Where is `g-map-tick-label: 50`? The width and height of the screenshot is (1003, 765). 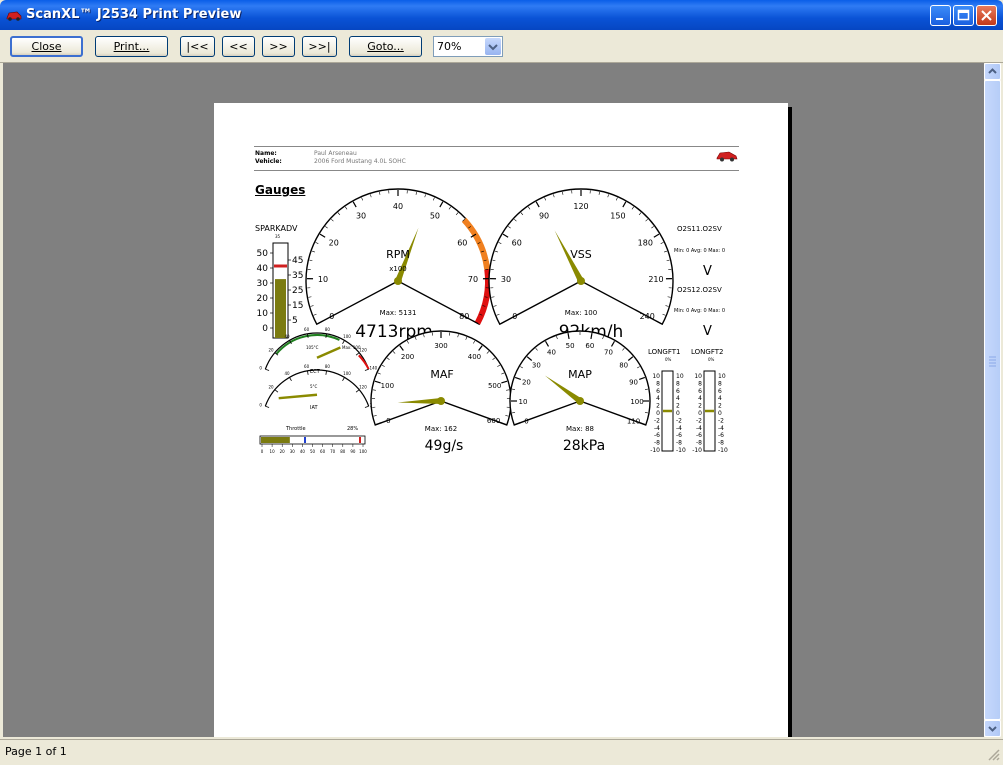
g-map-tick-label: 50 is located at coordinates (570, 346).